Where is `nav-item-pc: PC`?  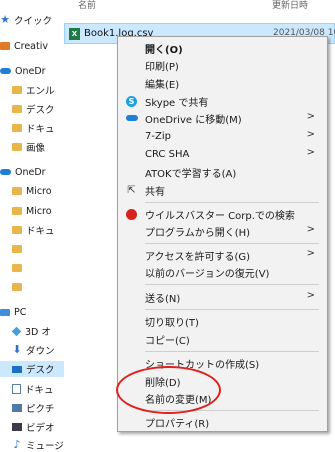
nav-item-pc: PC is located at coordinates (32, 312).